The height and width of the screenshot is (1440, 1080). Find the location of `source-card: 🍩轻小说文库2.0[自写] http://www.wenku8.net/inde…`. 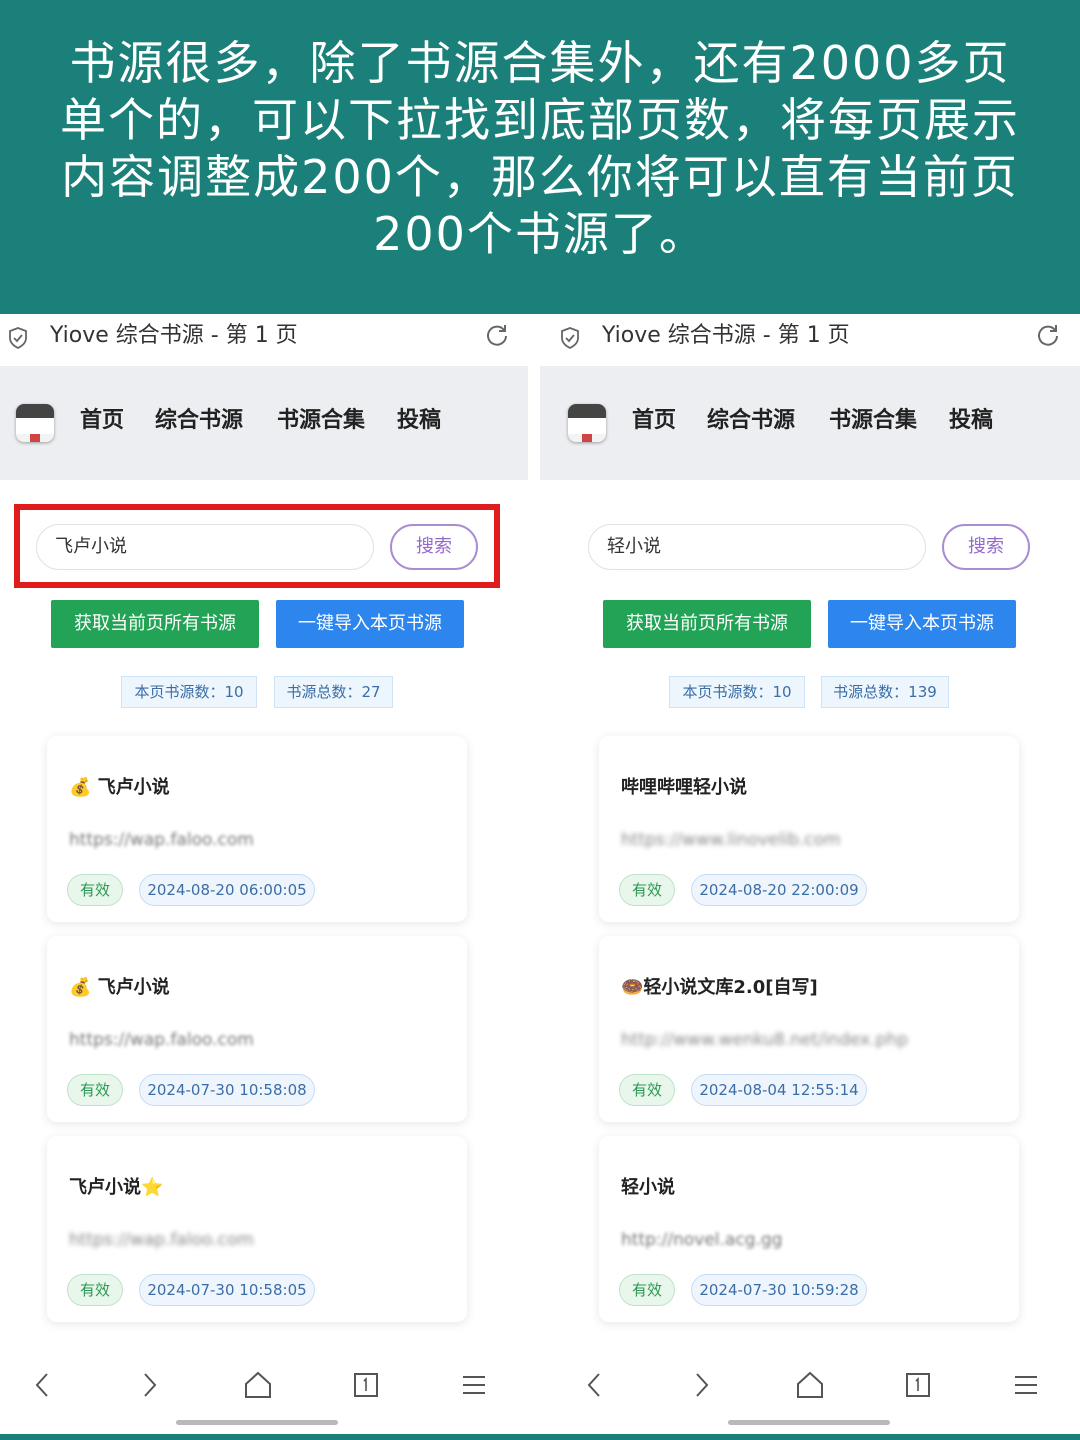

source-card: 🍩轻小说文库2.0[自写] http://www.wenku8.net/inde… is located at coordinates (809, 1029).